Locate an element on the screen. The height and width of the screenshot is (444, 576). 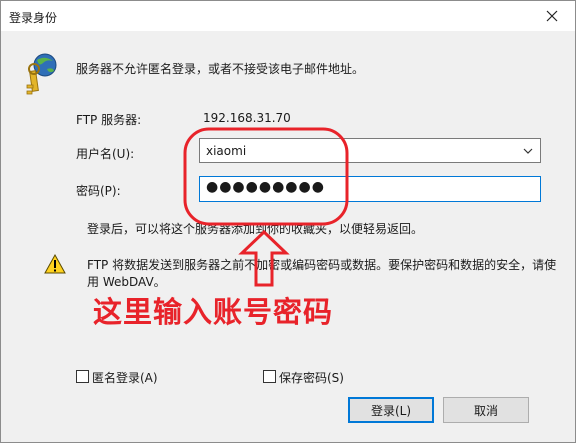
anonymous-login-checkbox is located at coordinates (82, 376).